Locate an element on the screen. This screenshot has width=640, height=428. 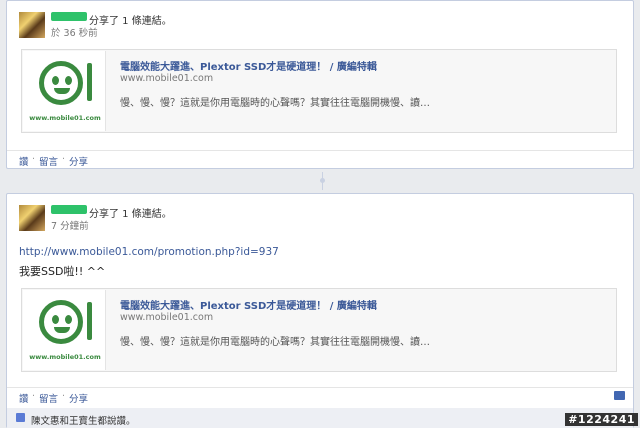
post-message: 我要SSD啦!! ^^ is located at coordinates (62, 271).